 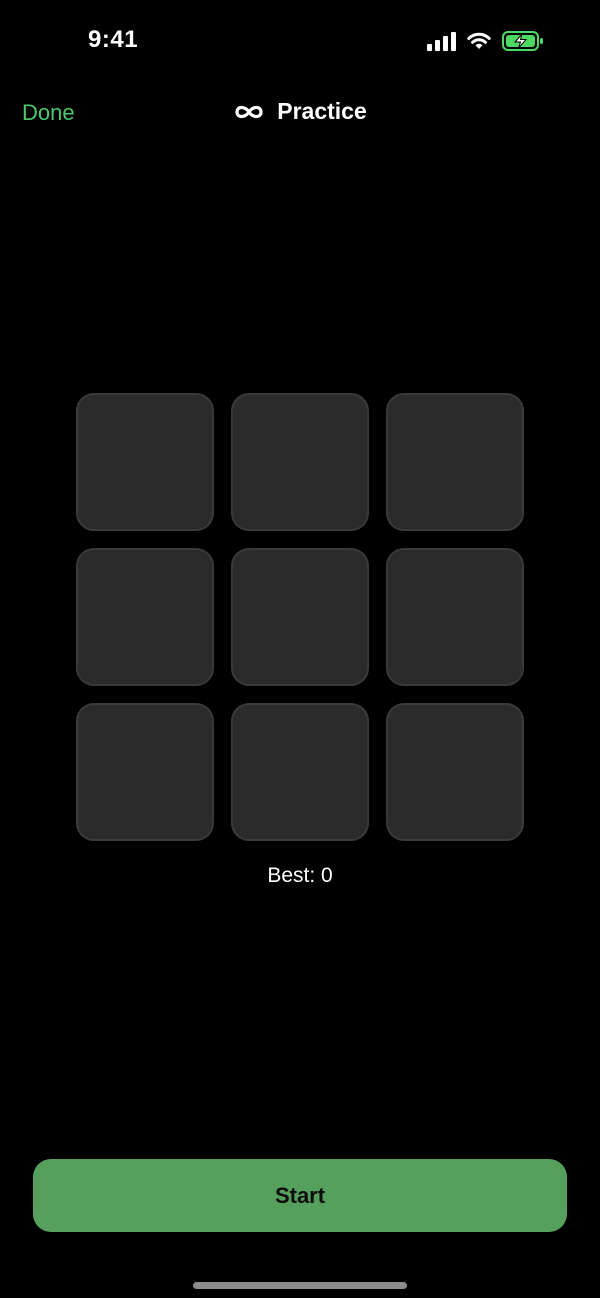 What do you see at coordinates (479, 41) in the screenshot?
I see `wifi-icon` at bounding box center [479, 41].